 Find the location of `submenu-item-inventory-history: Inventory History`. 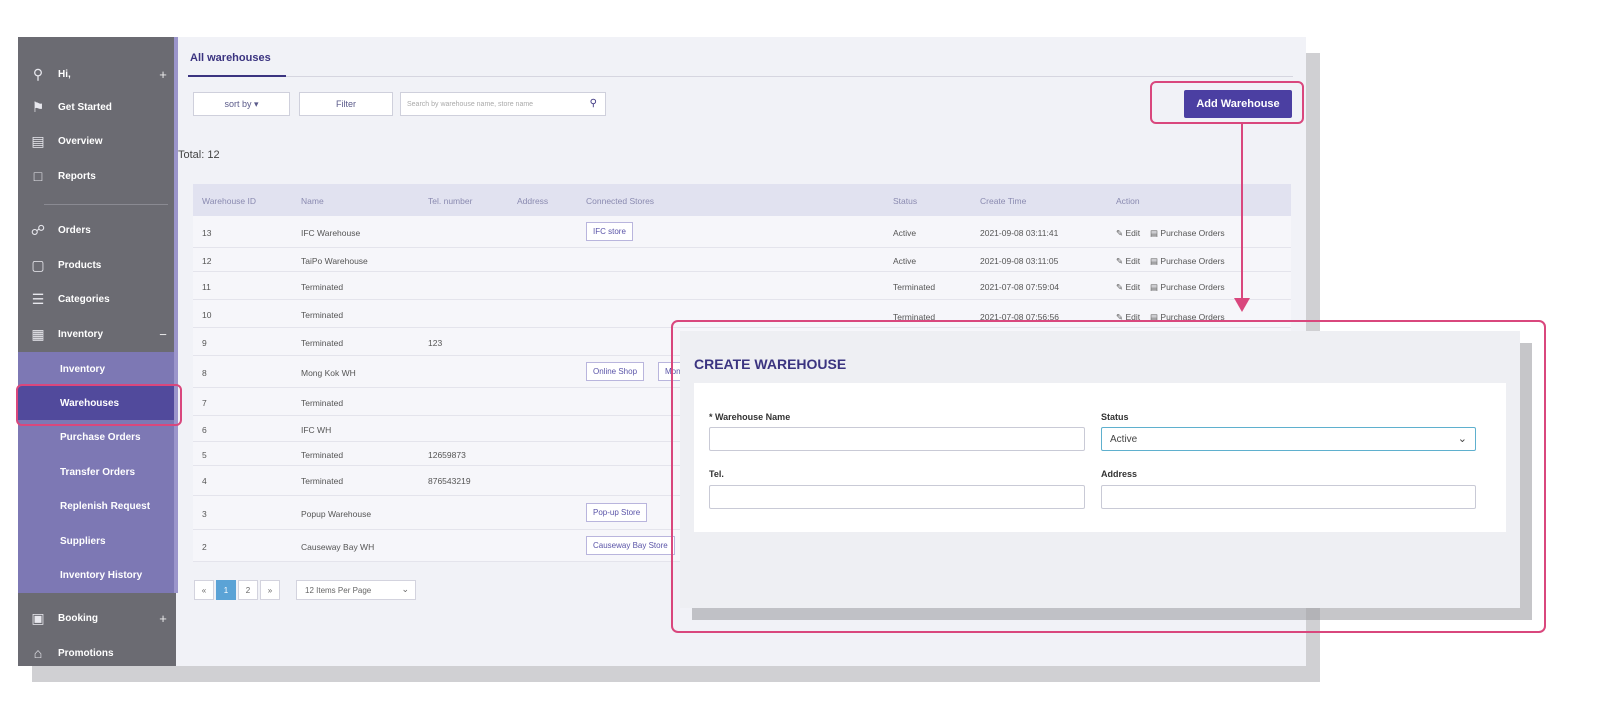

submenu-item-inventory-history: Inventory History is located at coordinates (97, 575).